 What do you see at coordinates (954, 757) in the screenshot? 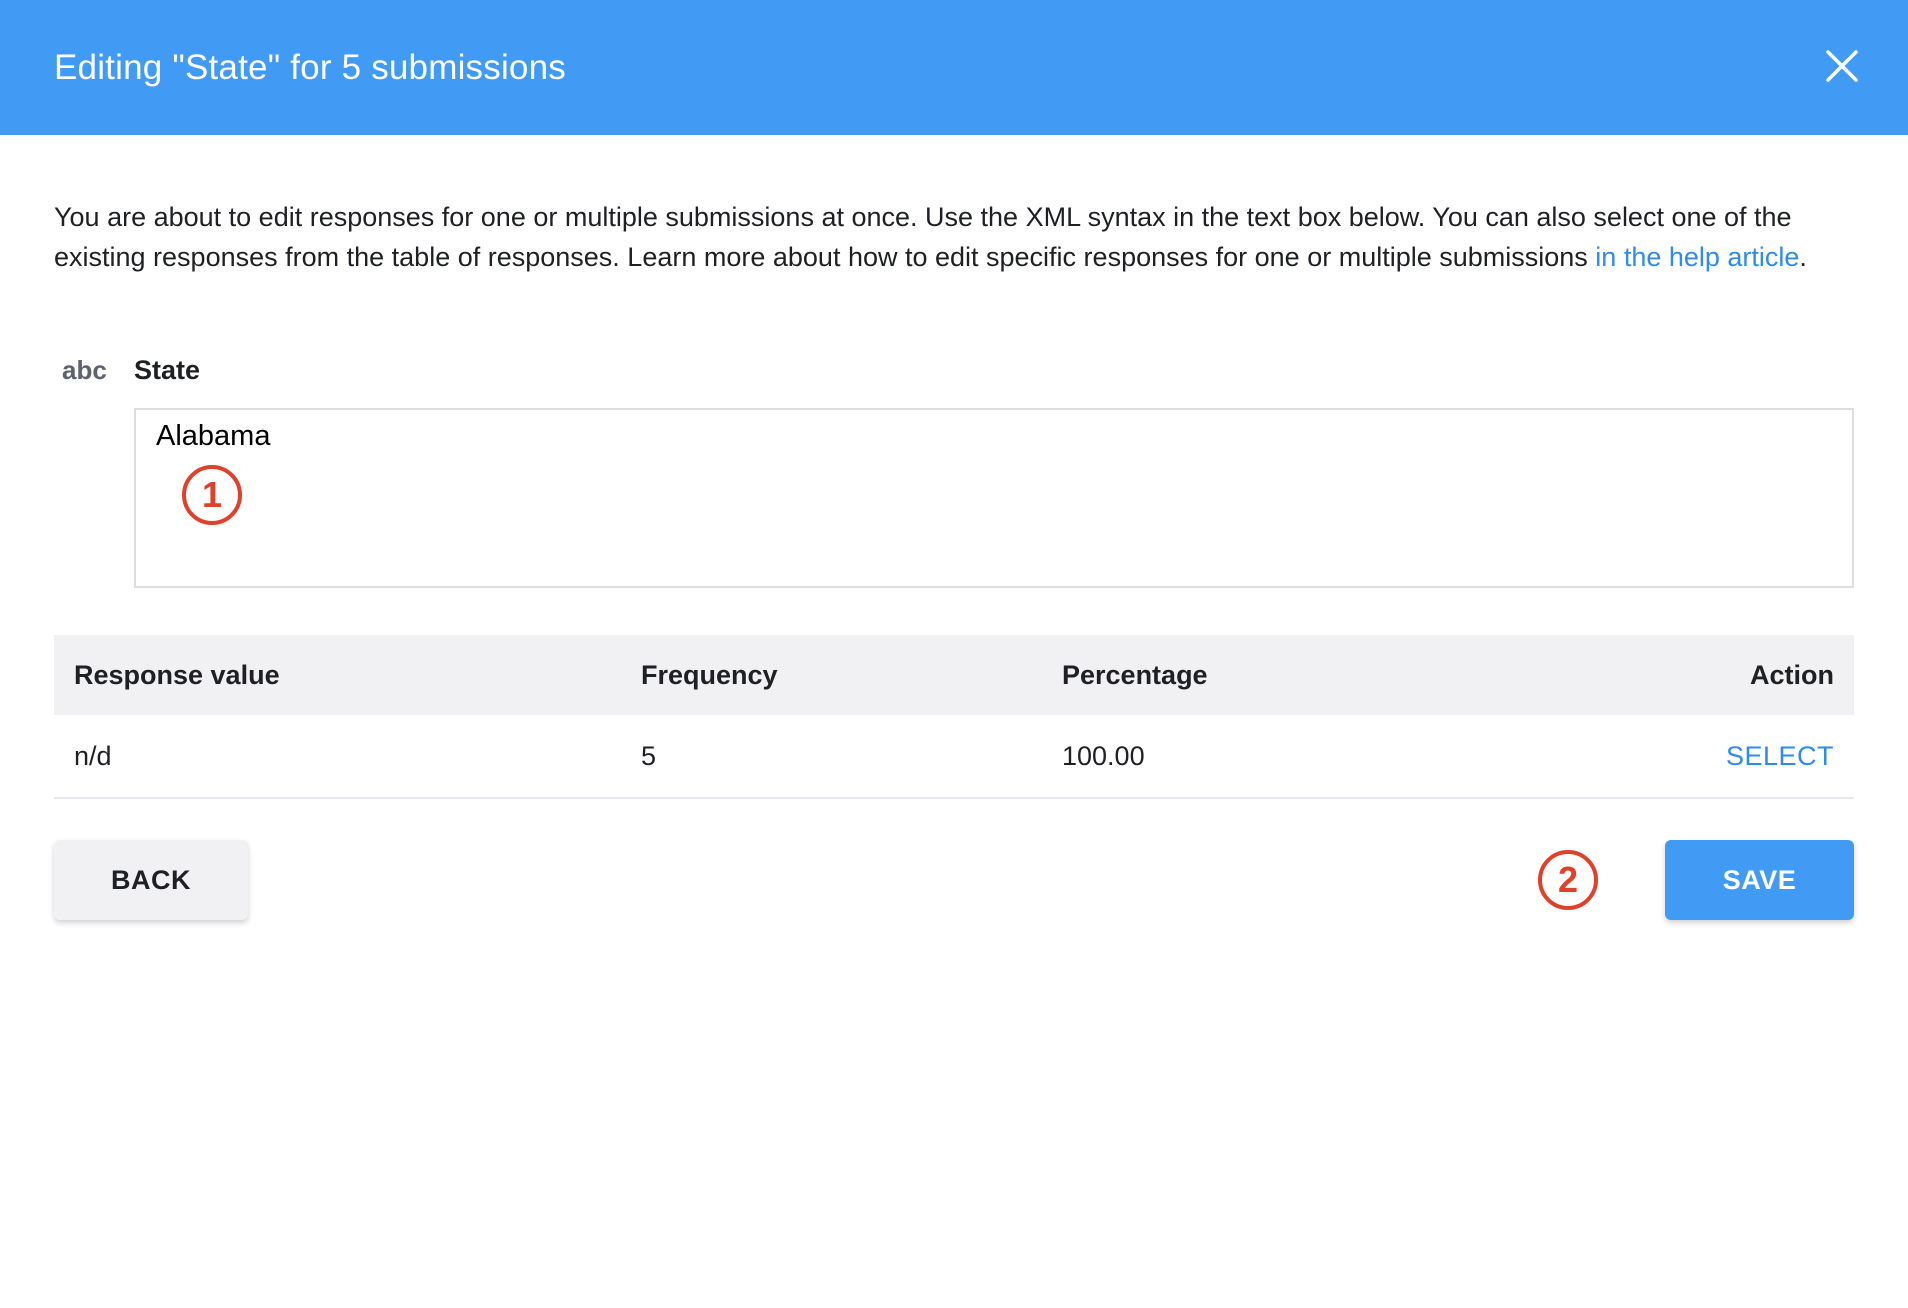
I see `table-row: n/d 5 100.00 SELECT` at bounding box center [954, 757].